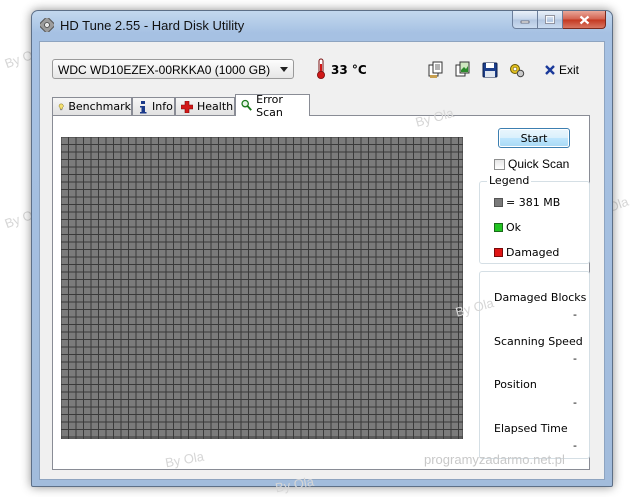 Image resolution: width=633 pixels, height=497 pixels. Describe the element at coordinates (540, 297) in the screenshot. I see `damaged-blocks-label: Damaged Blocks` at that location.